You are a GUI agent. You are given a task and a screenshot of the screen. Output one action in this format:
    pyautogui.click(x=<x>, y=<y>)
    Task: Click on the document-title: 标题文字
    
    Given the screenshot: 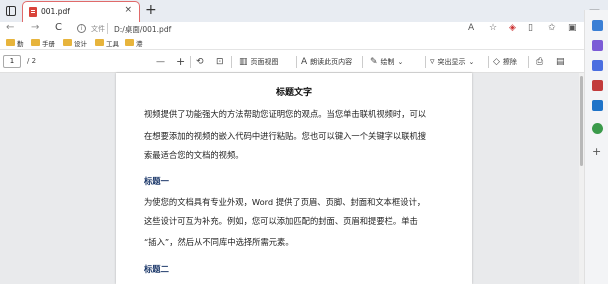 What is the action you would take?
    pyautogui.click(x=293, y=93)
    